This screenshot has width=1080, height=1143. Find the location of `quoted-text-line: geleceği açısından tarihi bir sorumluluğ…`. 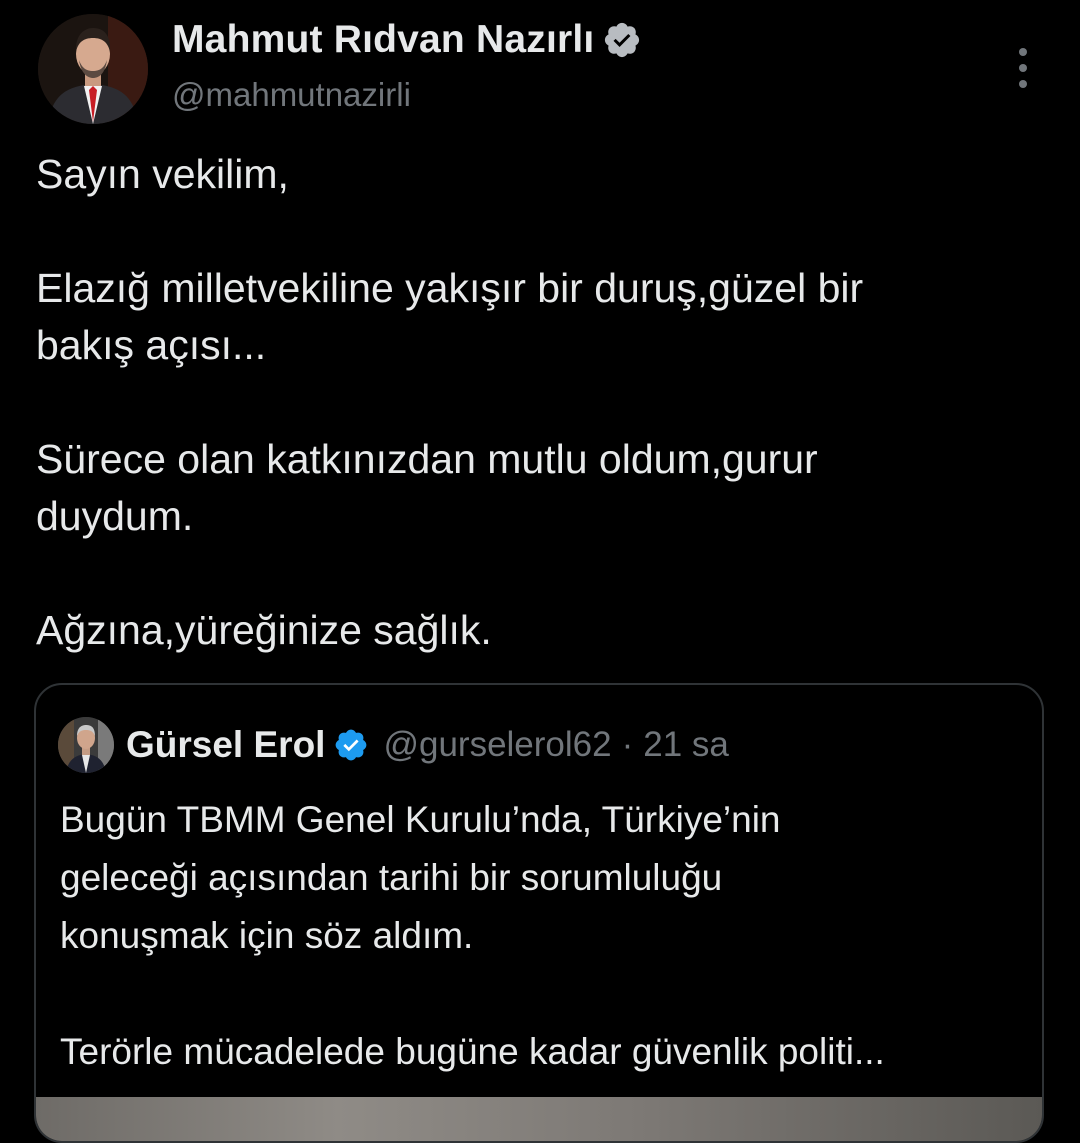

quoted-text-line: geleceği açısından tarihi bir sorumluluğ… is located at coordinates (391, 877).